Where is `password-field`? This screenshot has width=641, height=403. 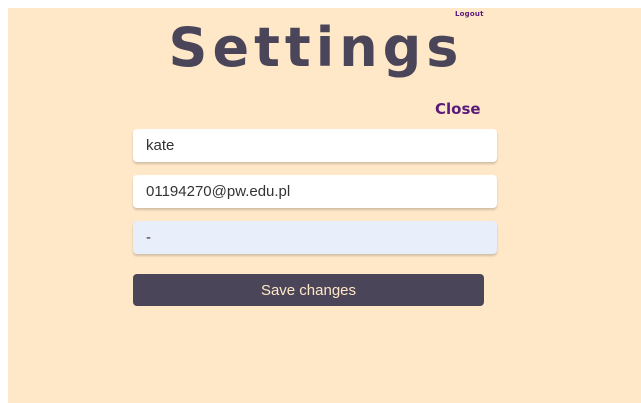
password-field is located at coordinates (315, 237).